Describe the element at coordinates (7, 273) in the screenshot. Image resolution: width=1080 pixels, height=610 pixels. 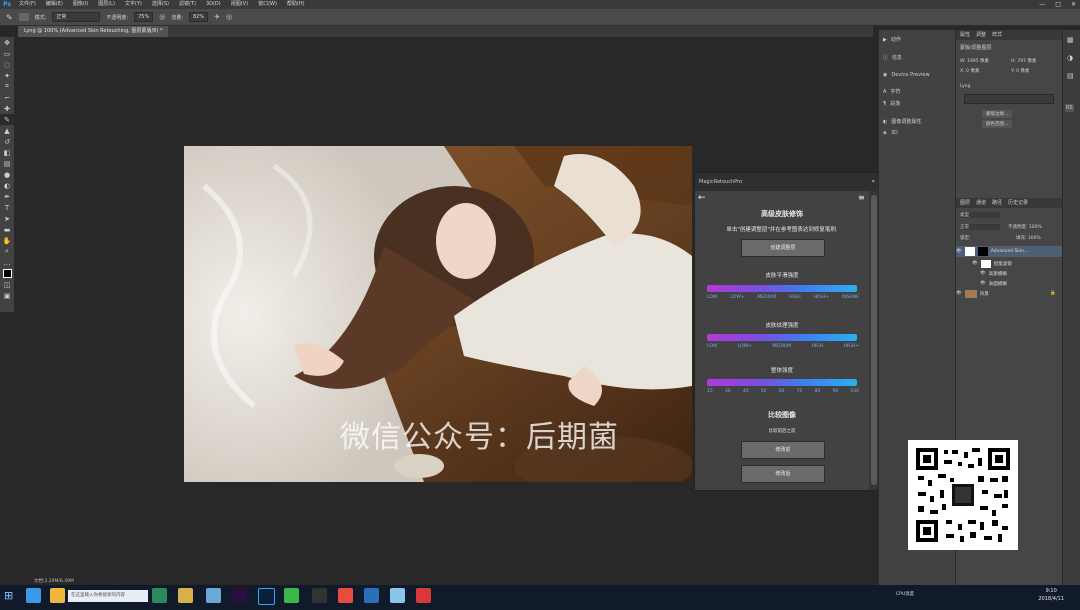
I see `color-swatch-icon` at that location.